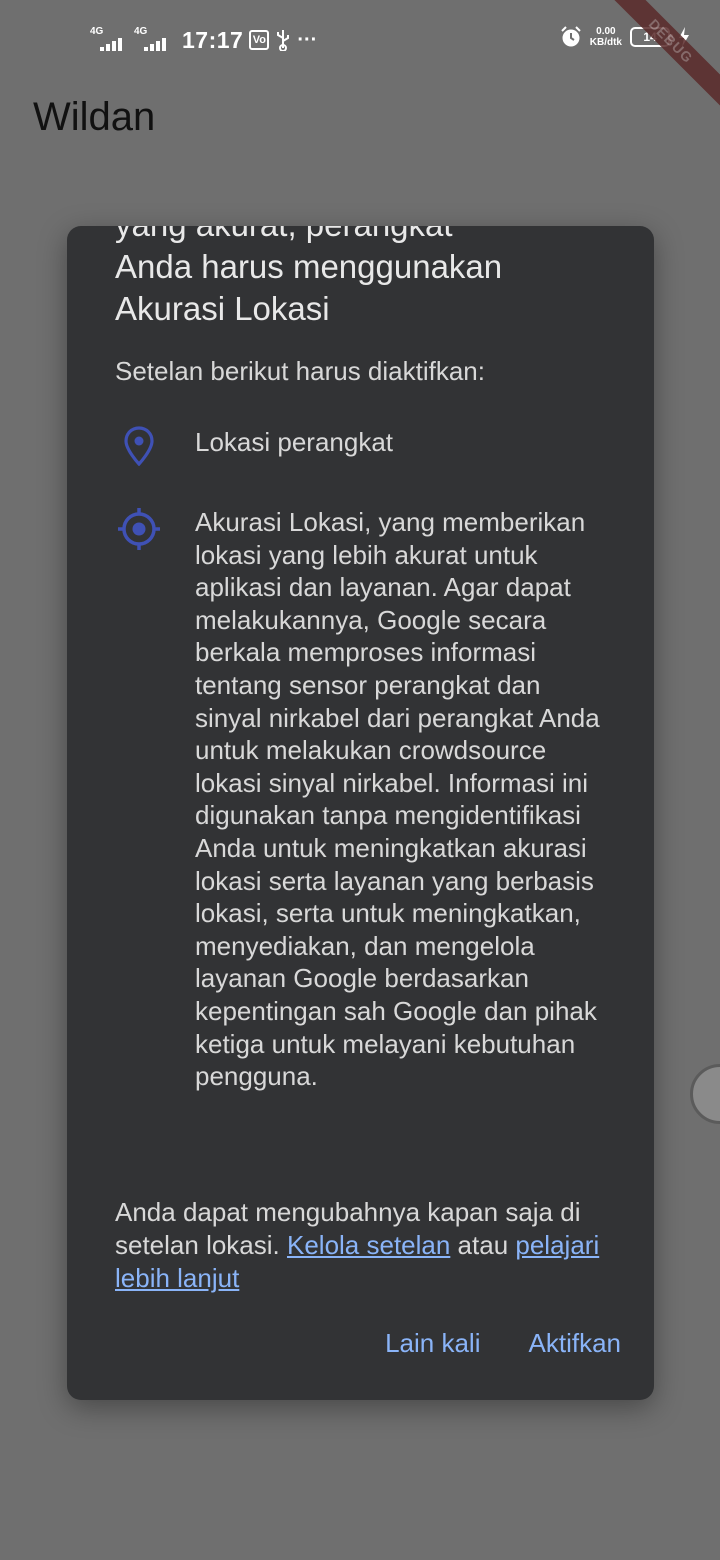 The image size is (720, 1560). Describe the element at coordinates (283, 40) in the screenshot. I see `usb-icon` at that location.